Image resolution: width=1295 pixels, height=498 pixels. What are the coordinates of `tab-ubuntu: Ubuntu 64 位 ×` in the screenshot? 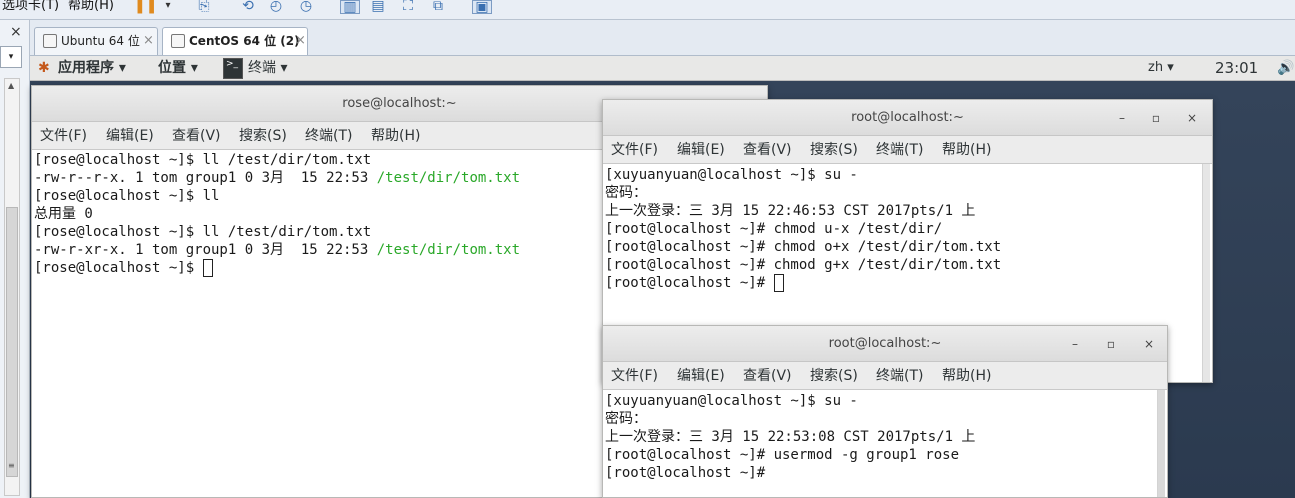 It's located at (96, 41).